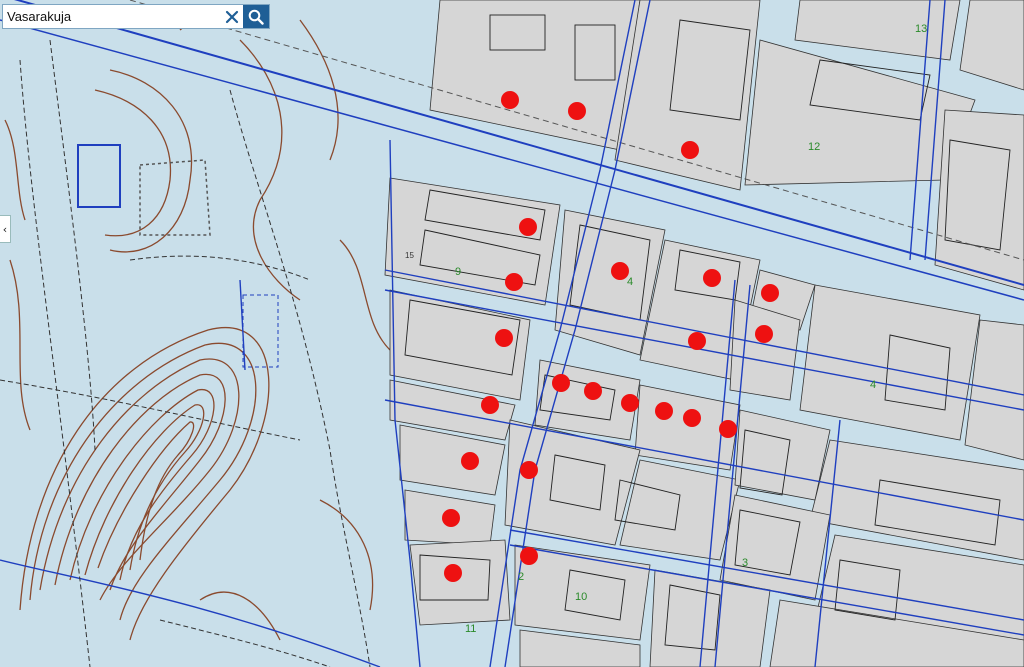  I want to click on side-panel-toggle: ‹, so click(5, 229).